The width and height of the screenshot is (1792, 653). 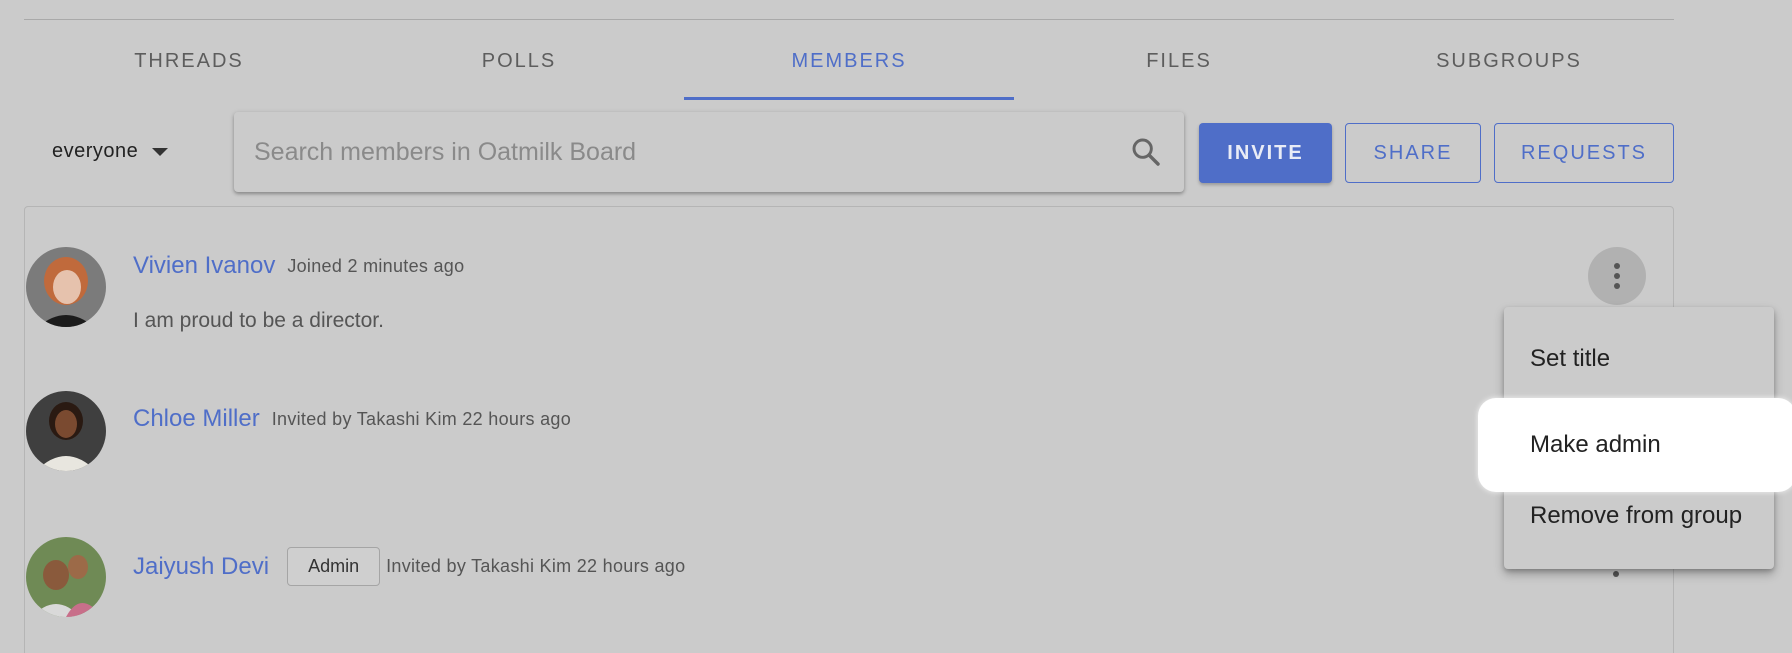 I want to click on member-actions-menu: Set title Make admin Remove from group, so click(x=1635, y=438).